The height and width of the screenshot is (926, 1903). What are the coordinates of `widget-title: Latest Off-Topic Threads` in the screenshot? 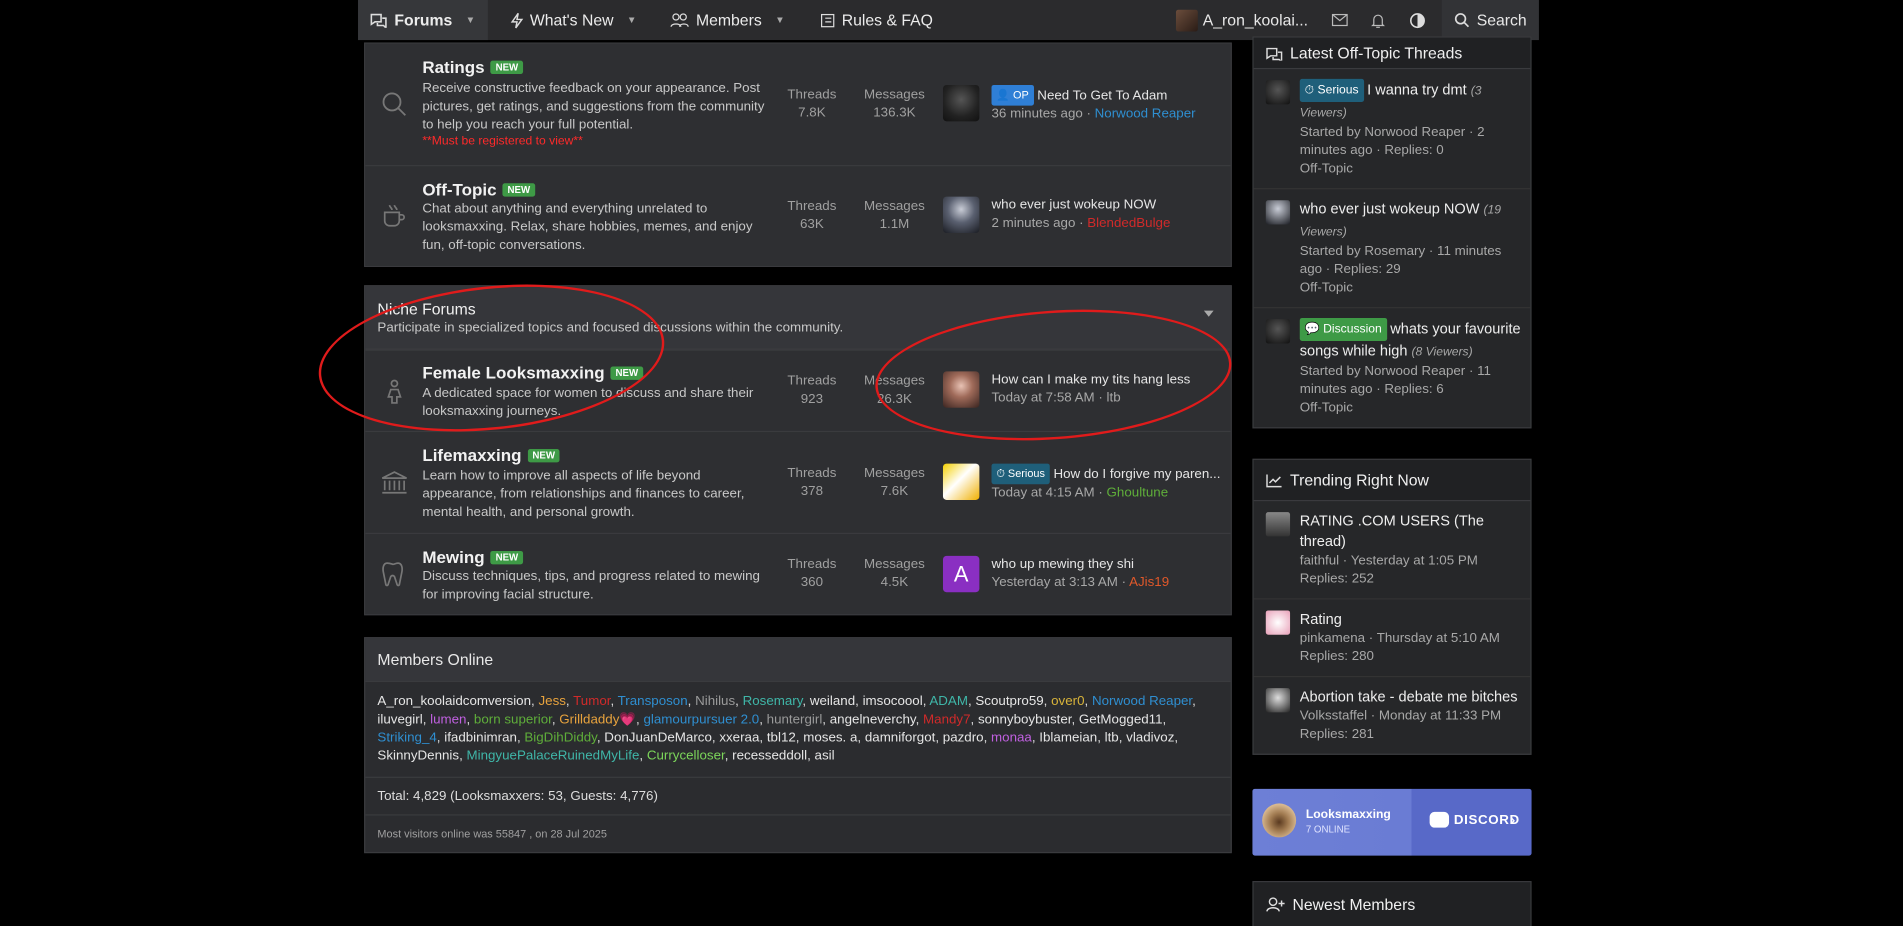 It's located at (1376, 53).